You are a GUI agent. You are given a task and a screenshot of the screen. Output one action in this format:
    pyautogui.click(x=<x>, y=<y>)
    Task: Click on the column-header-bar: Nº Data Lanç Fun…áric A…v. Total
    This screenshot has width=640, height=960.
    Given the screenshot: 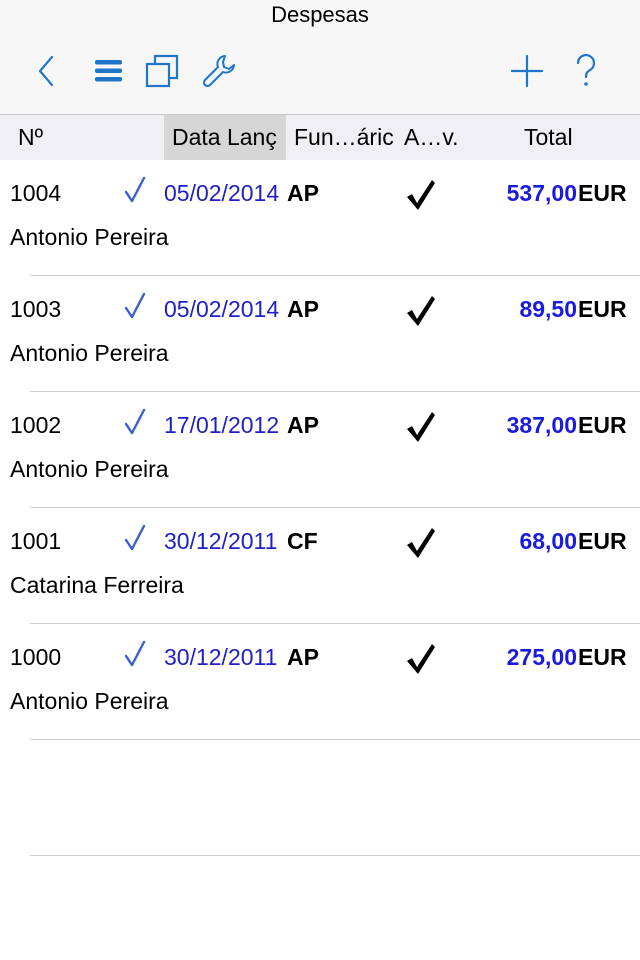 What is the action you would take?
    pyautogui.click(x=320, y=137)
    